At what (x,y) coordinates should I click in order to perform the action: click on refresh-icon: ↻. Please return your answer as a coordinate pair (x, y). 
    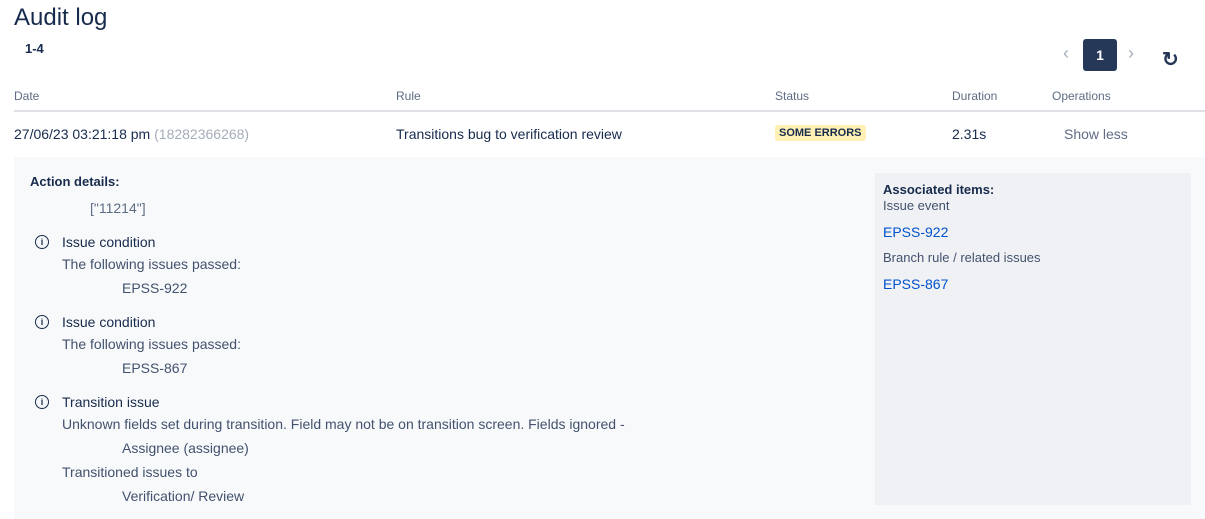
    Looking at the image, I should click on (1170, 59).